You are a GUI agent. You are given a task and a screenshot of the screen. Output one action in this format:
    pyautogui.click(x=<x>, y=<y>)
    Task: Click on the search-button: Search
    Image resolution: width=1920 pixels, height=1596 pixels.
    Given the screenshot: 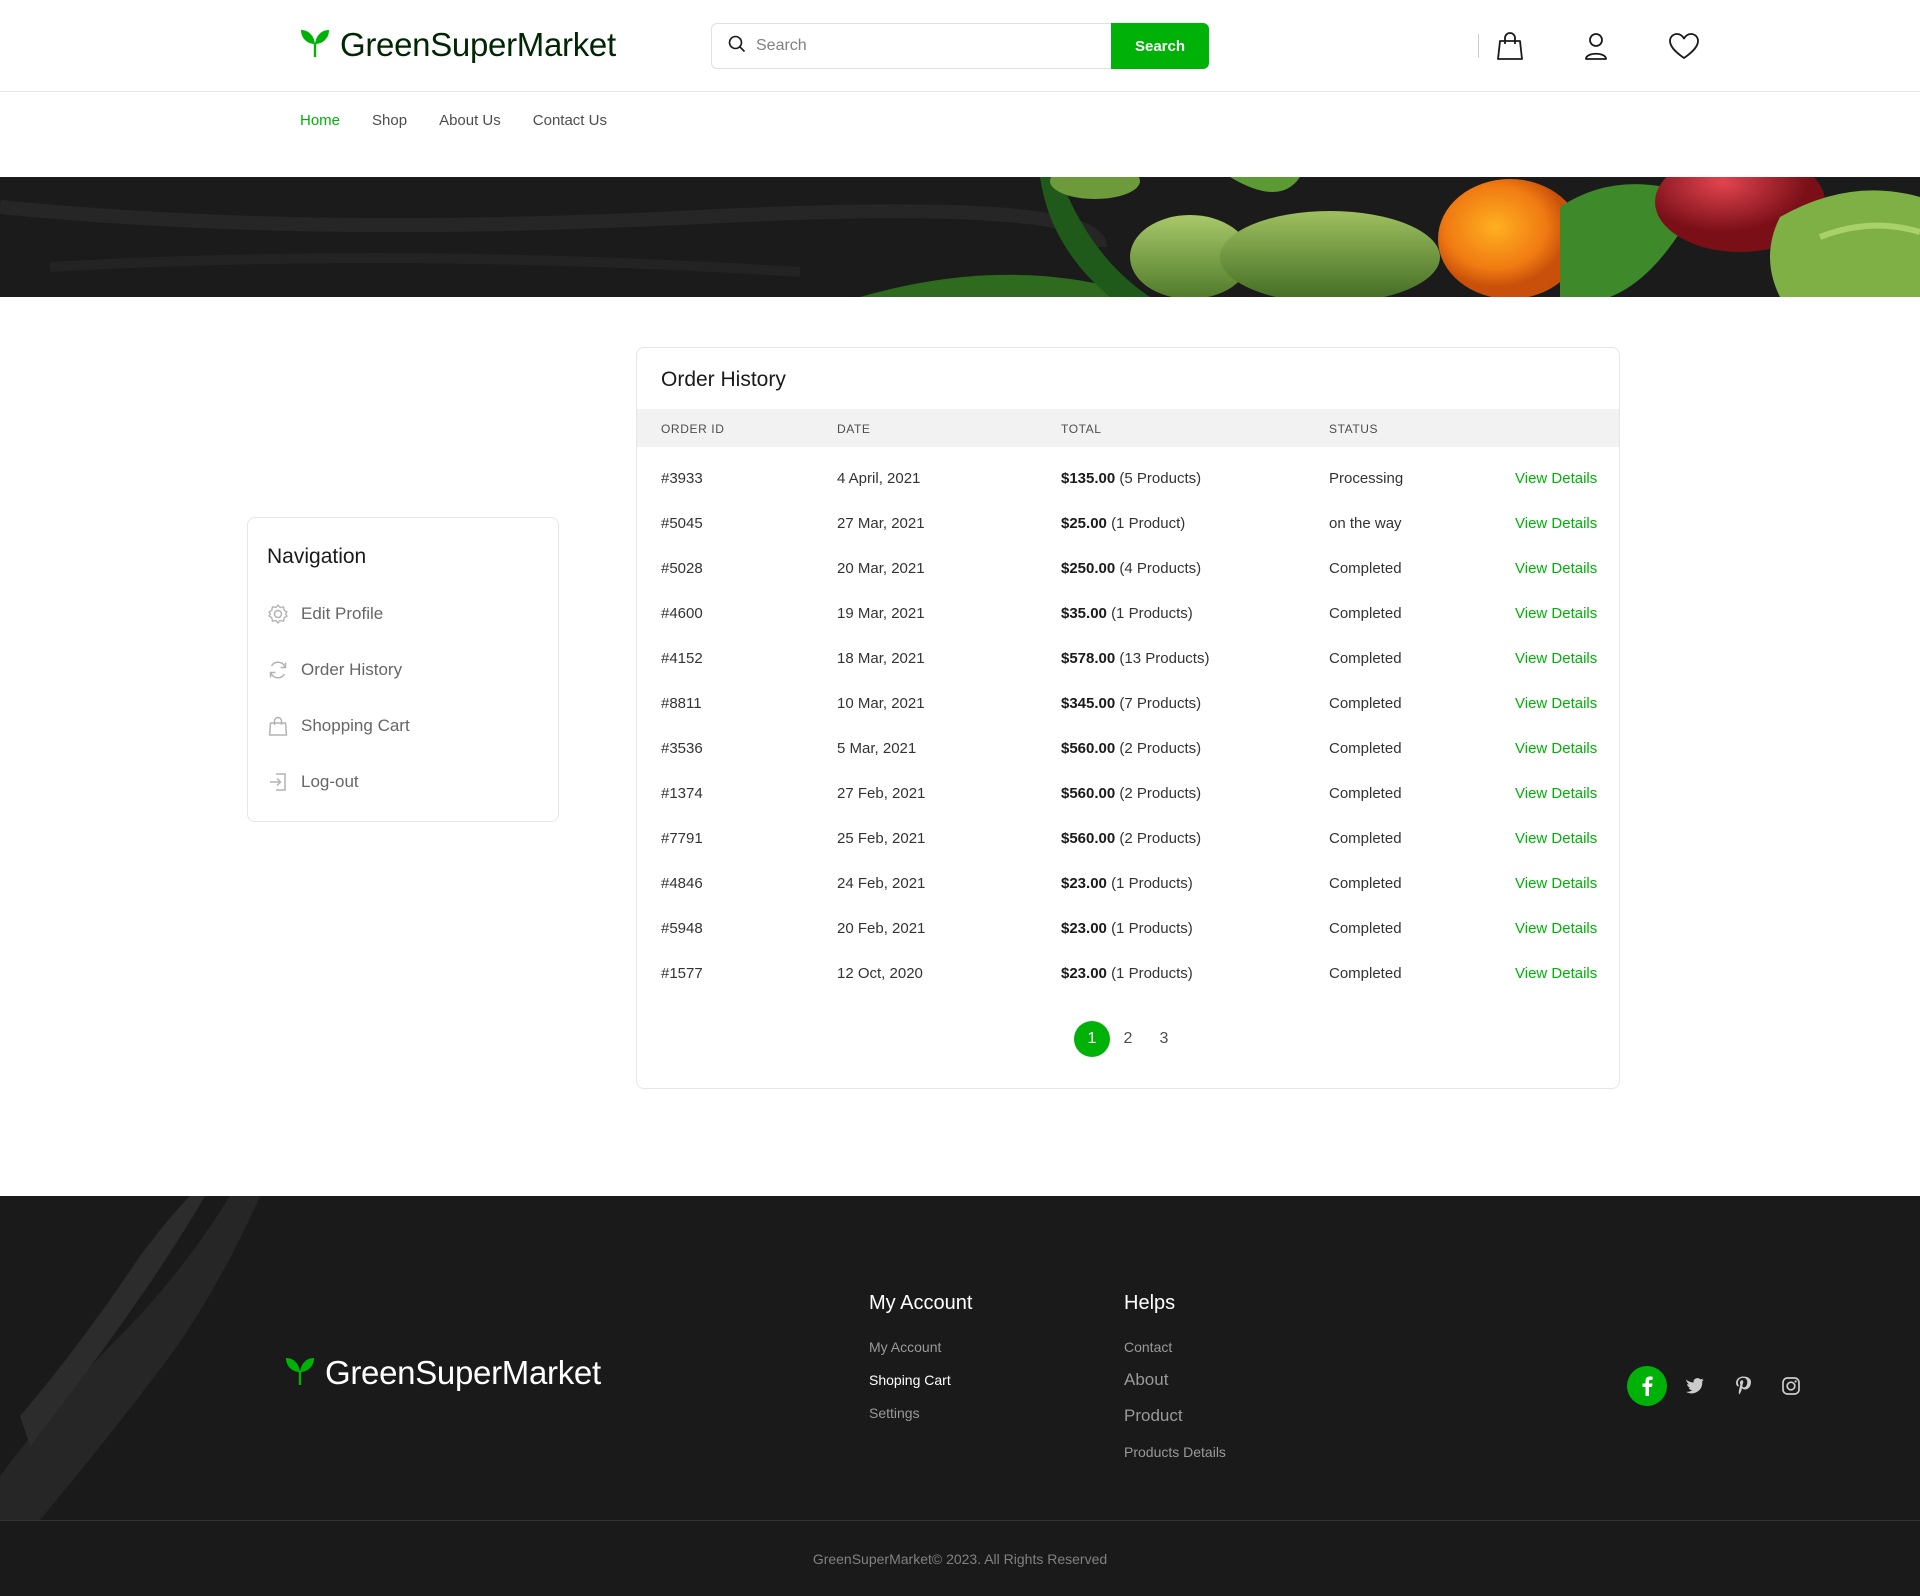 What is the action you would take?
    pyautogui.click(x=1160, y=46)
    